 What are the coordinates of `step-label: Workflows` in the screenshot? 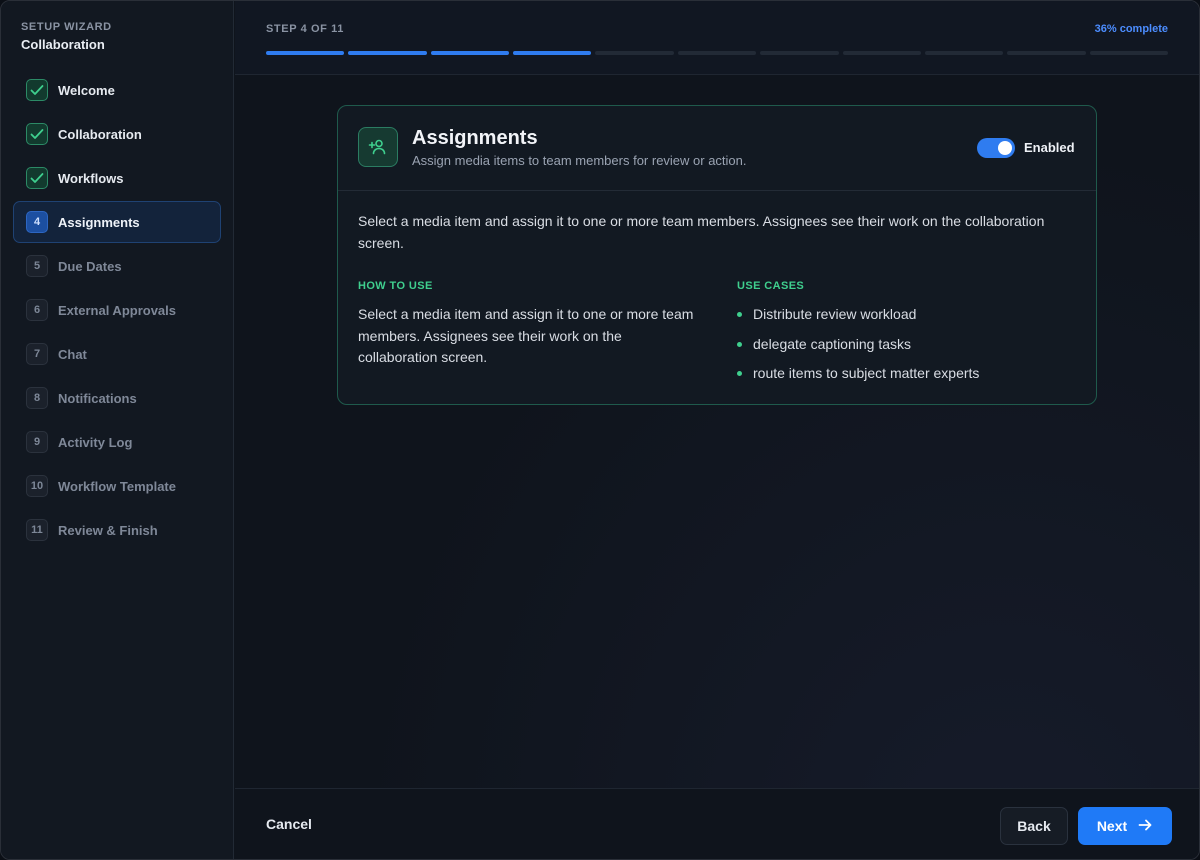 It's located at (91, 178).